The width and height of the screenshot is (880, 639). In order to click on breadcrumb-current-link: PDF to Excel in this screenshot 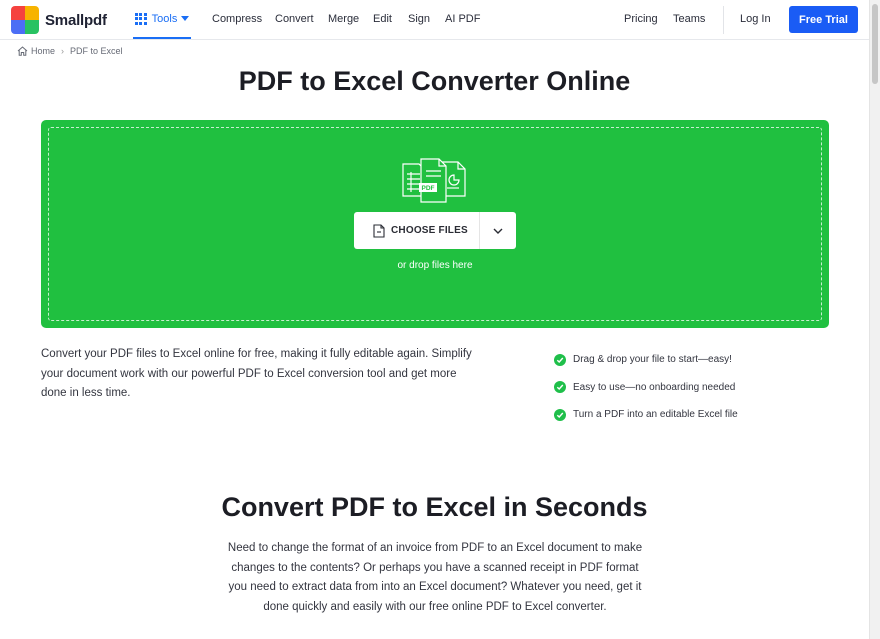, I will do `click(96, 51)`.